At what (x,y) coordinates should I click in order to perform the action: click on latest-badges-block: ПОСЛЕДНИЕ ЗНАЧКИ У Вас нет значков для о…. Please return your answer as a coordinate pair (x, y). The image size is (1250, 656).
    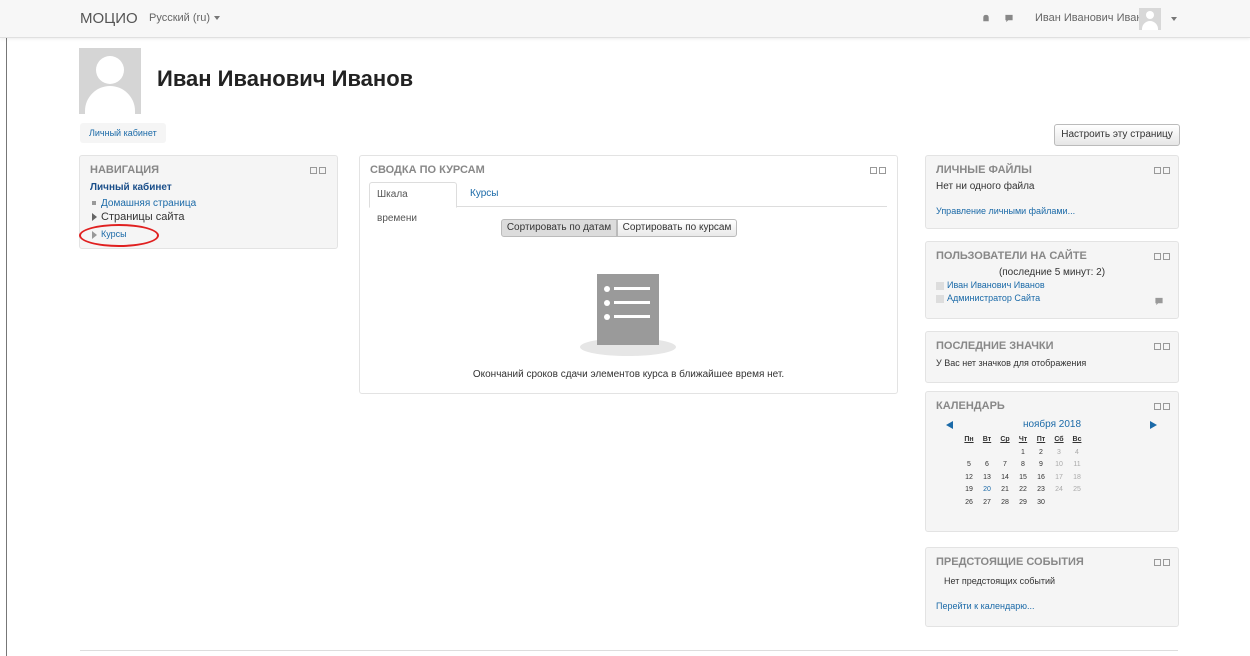
    Looking at the image, I should click on (1052, 357).